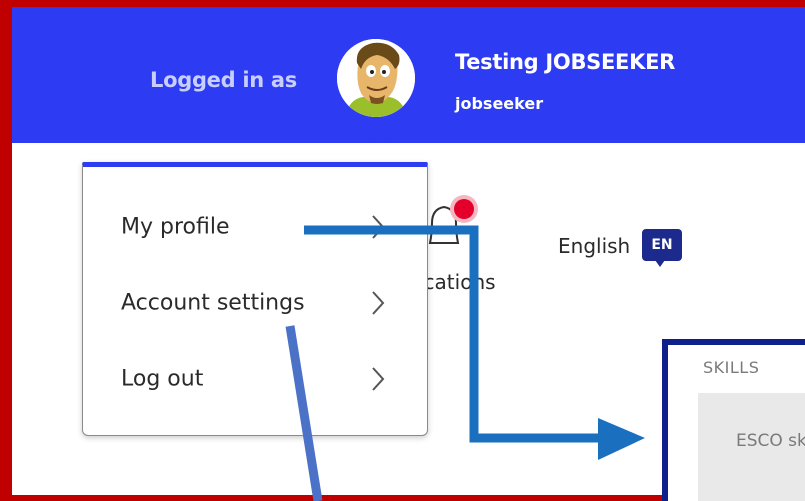  Describe the element at coordinates (457, 282) in the screenshot. I see `notifications-label: ications` at that location.